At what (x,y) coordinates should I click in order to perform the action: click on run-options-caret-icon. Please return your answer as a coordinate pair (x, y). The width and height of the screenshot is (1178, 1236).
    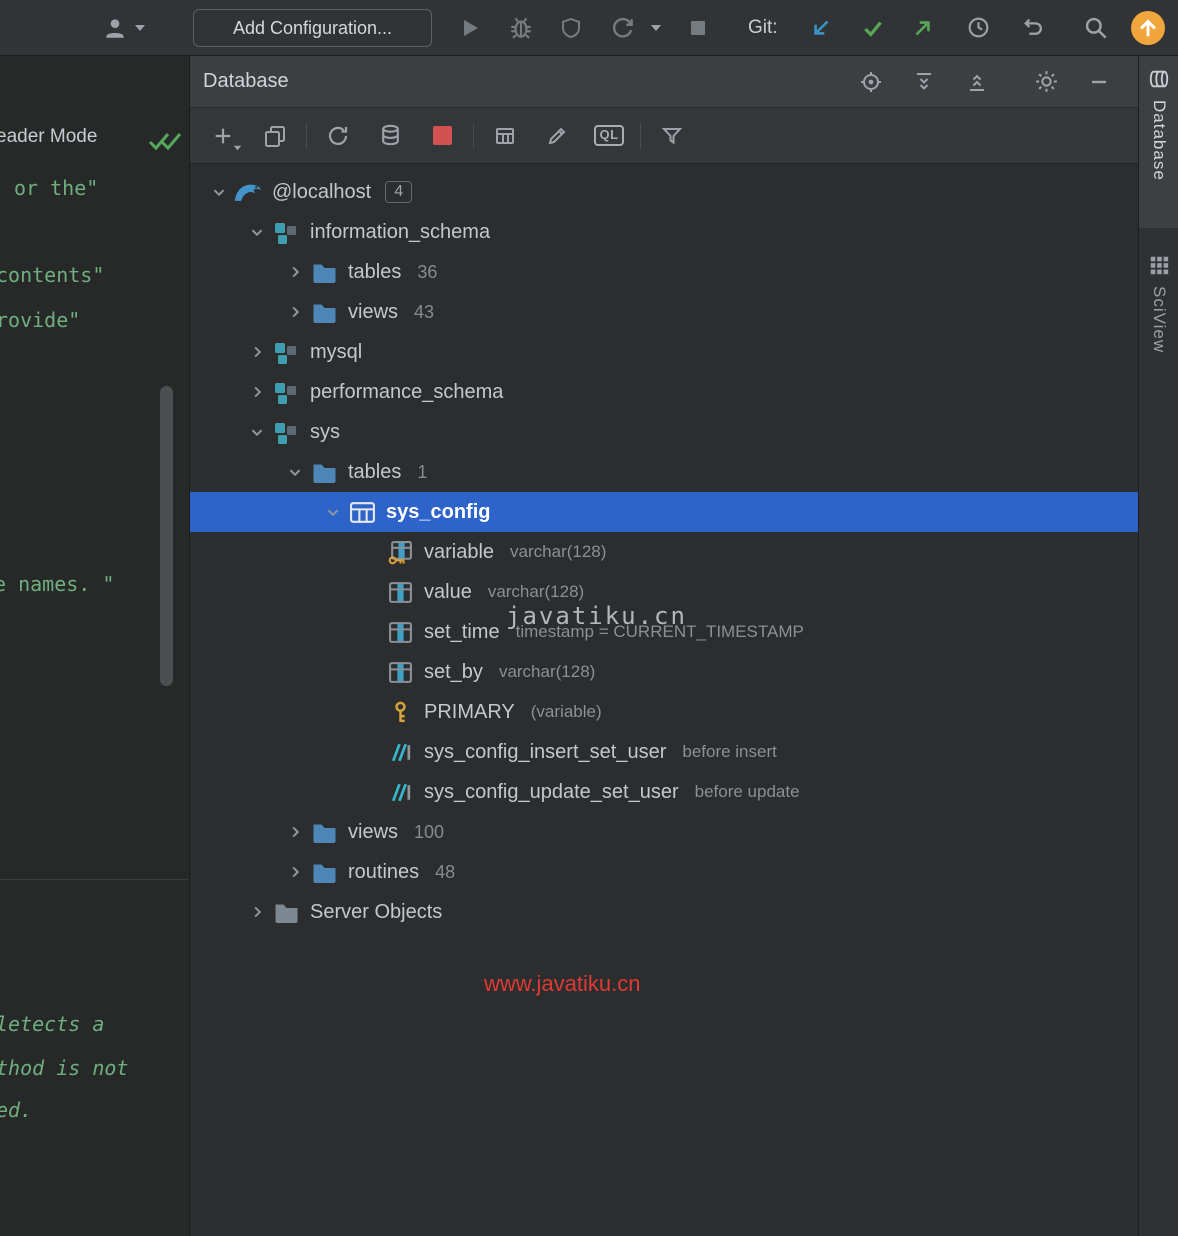
    Looking at the image, I should click on (656, 28).